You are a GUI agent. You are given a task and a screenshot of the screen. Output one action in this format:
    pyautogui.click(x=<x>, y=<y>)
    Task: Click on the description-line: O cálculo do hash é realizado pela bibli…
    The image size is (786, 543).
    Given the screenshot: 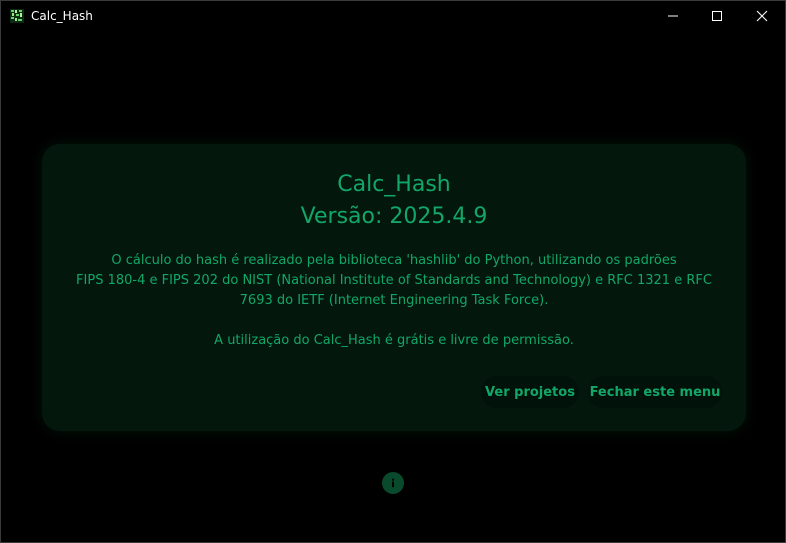 What is the action you would take?
    pyautogui.click(x=394, y=260)
    